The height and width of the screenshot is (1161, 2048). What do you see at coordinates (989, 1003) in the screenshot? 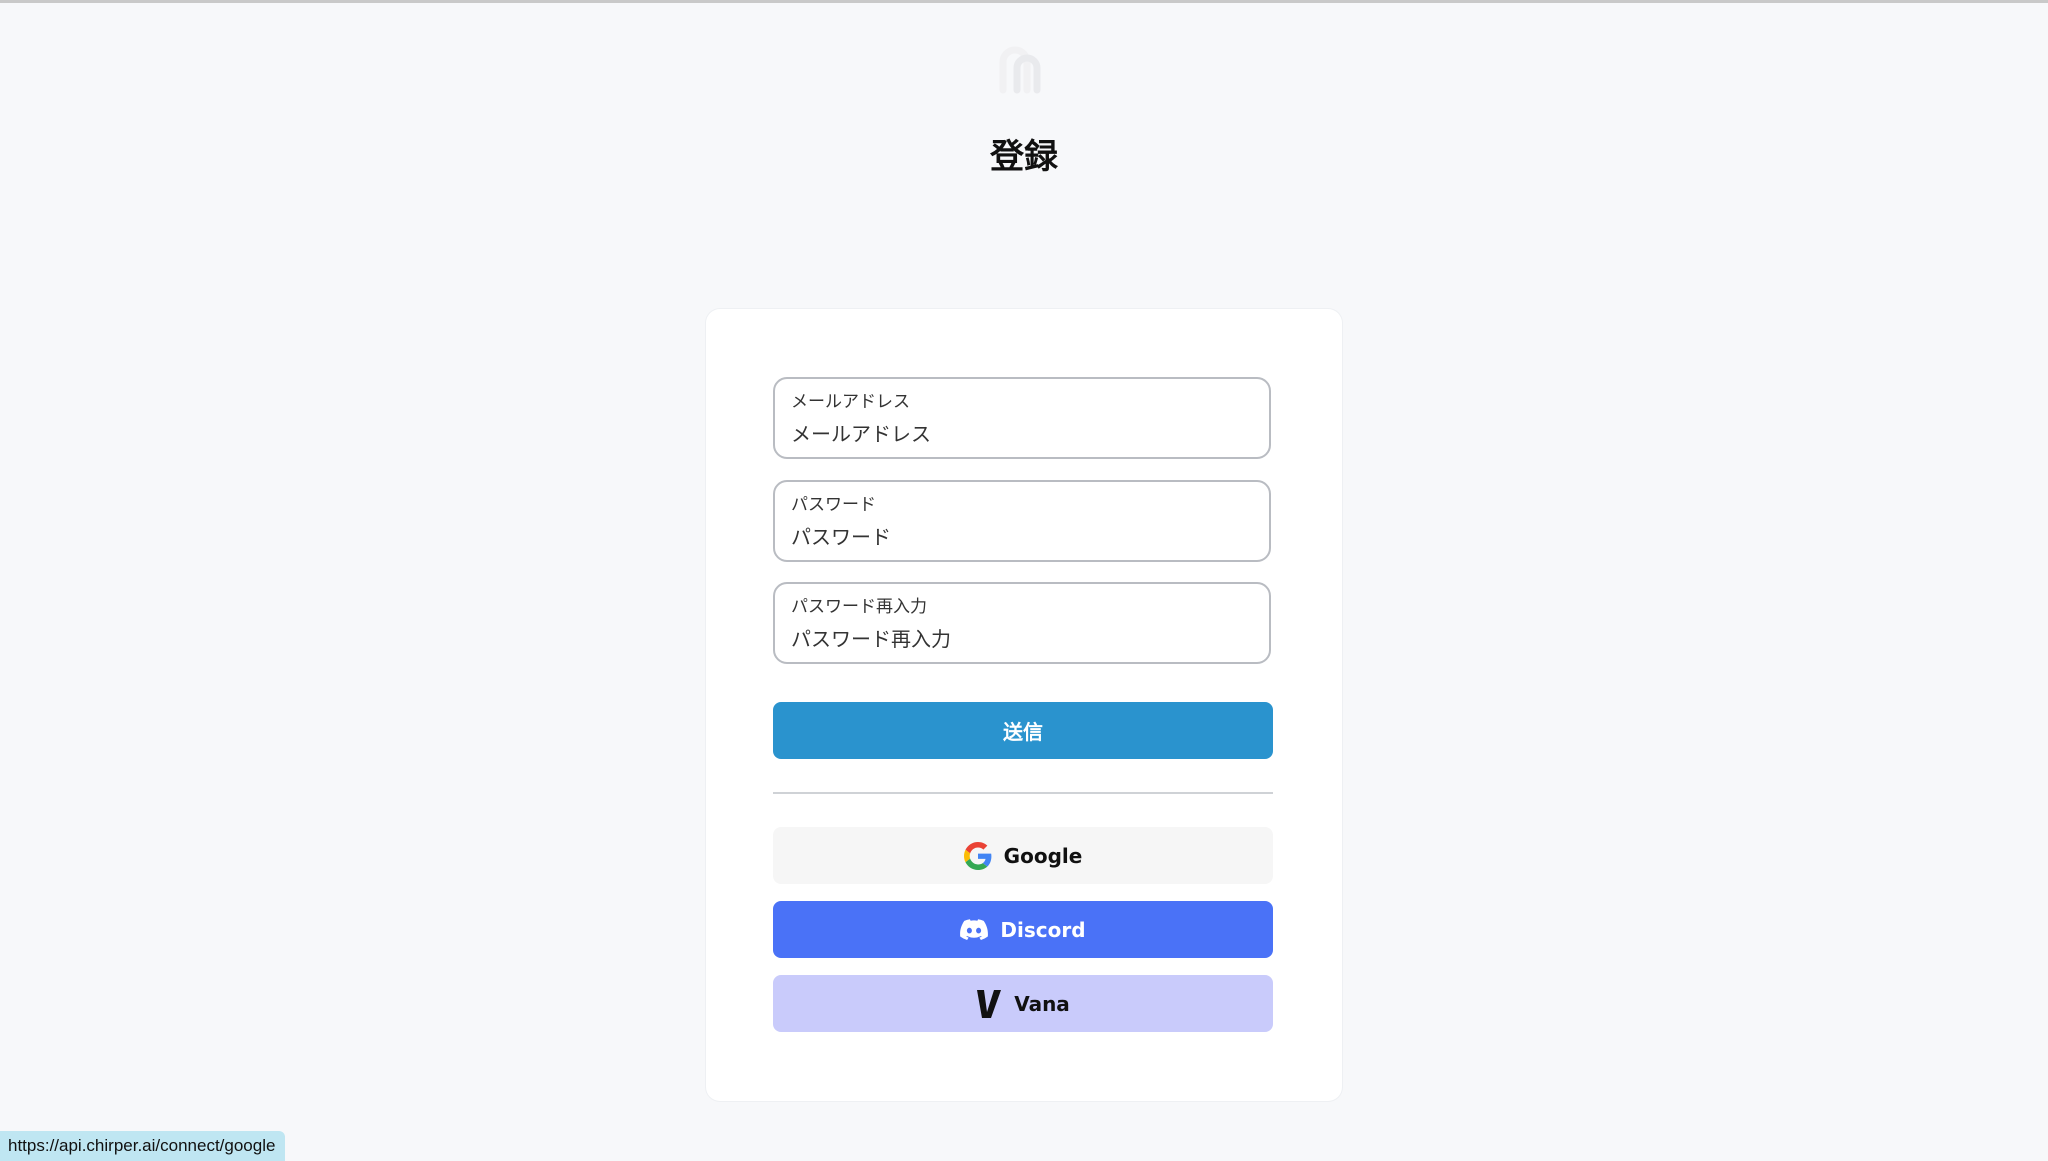
I see `vana-icon` at bounding box center [989, 1003].